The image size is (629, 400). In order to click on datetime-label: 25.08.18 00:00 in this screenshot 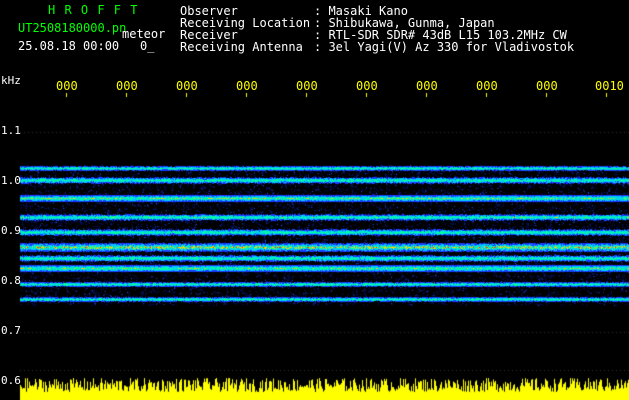, I will do `click(69, 46)`.